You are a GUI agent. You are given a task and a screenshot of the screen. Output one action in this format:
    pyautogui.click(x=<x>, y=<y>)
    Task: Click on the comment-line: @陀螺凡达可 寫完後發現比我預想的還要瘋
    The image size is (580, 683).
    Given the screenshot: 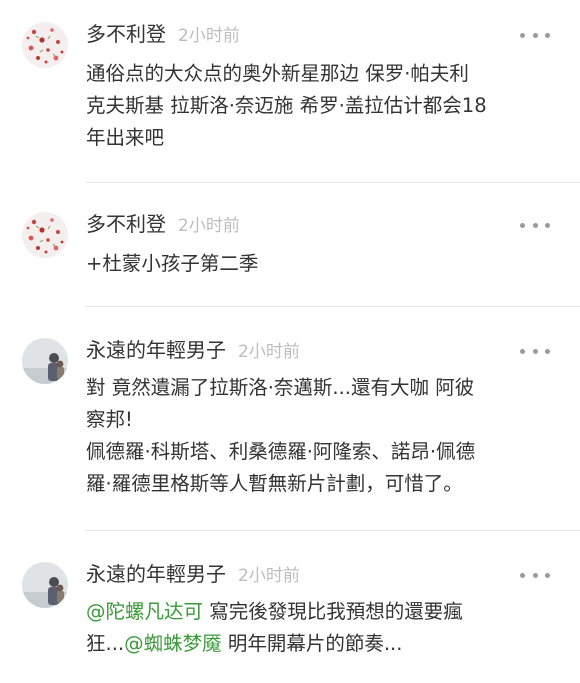 What is the action you would take?
    pyautogui.click(x=323, y=612)
    